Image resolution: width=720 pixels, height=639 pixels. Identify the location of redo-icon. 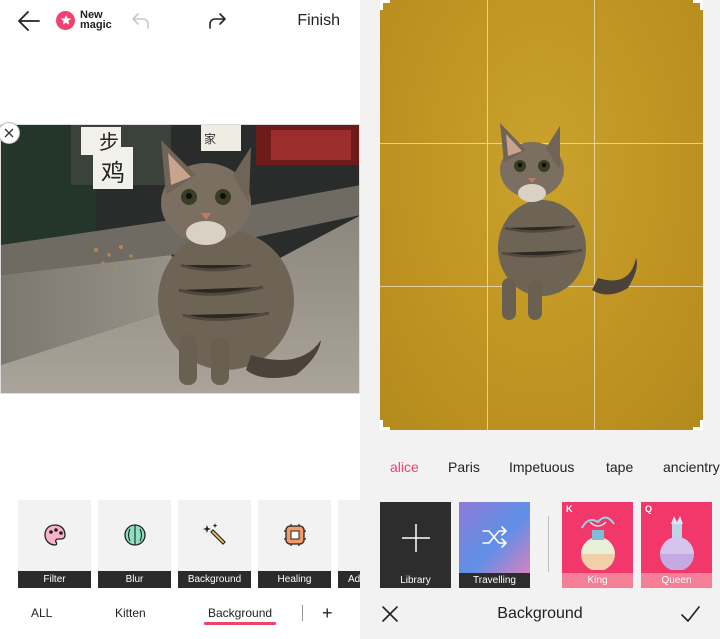
(217, 21).